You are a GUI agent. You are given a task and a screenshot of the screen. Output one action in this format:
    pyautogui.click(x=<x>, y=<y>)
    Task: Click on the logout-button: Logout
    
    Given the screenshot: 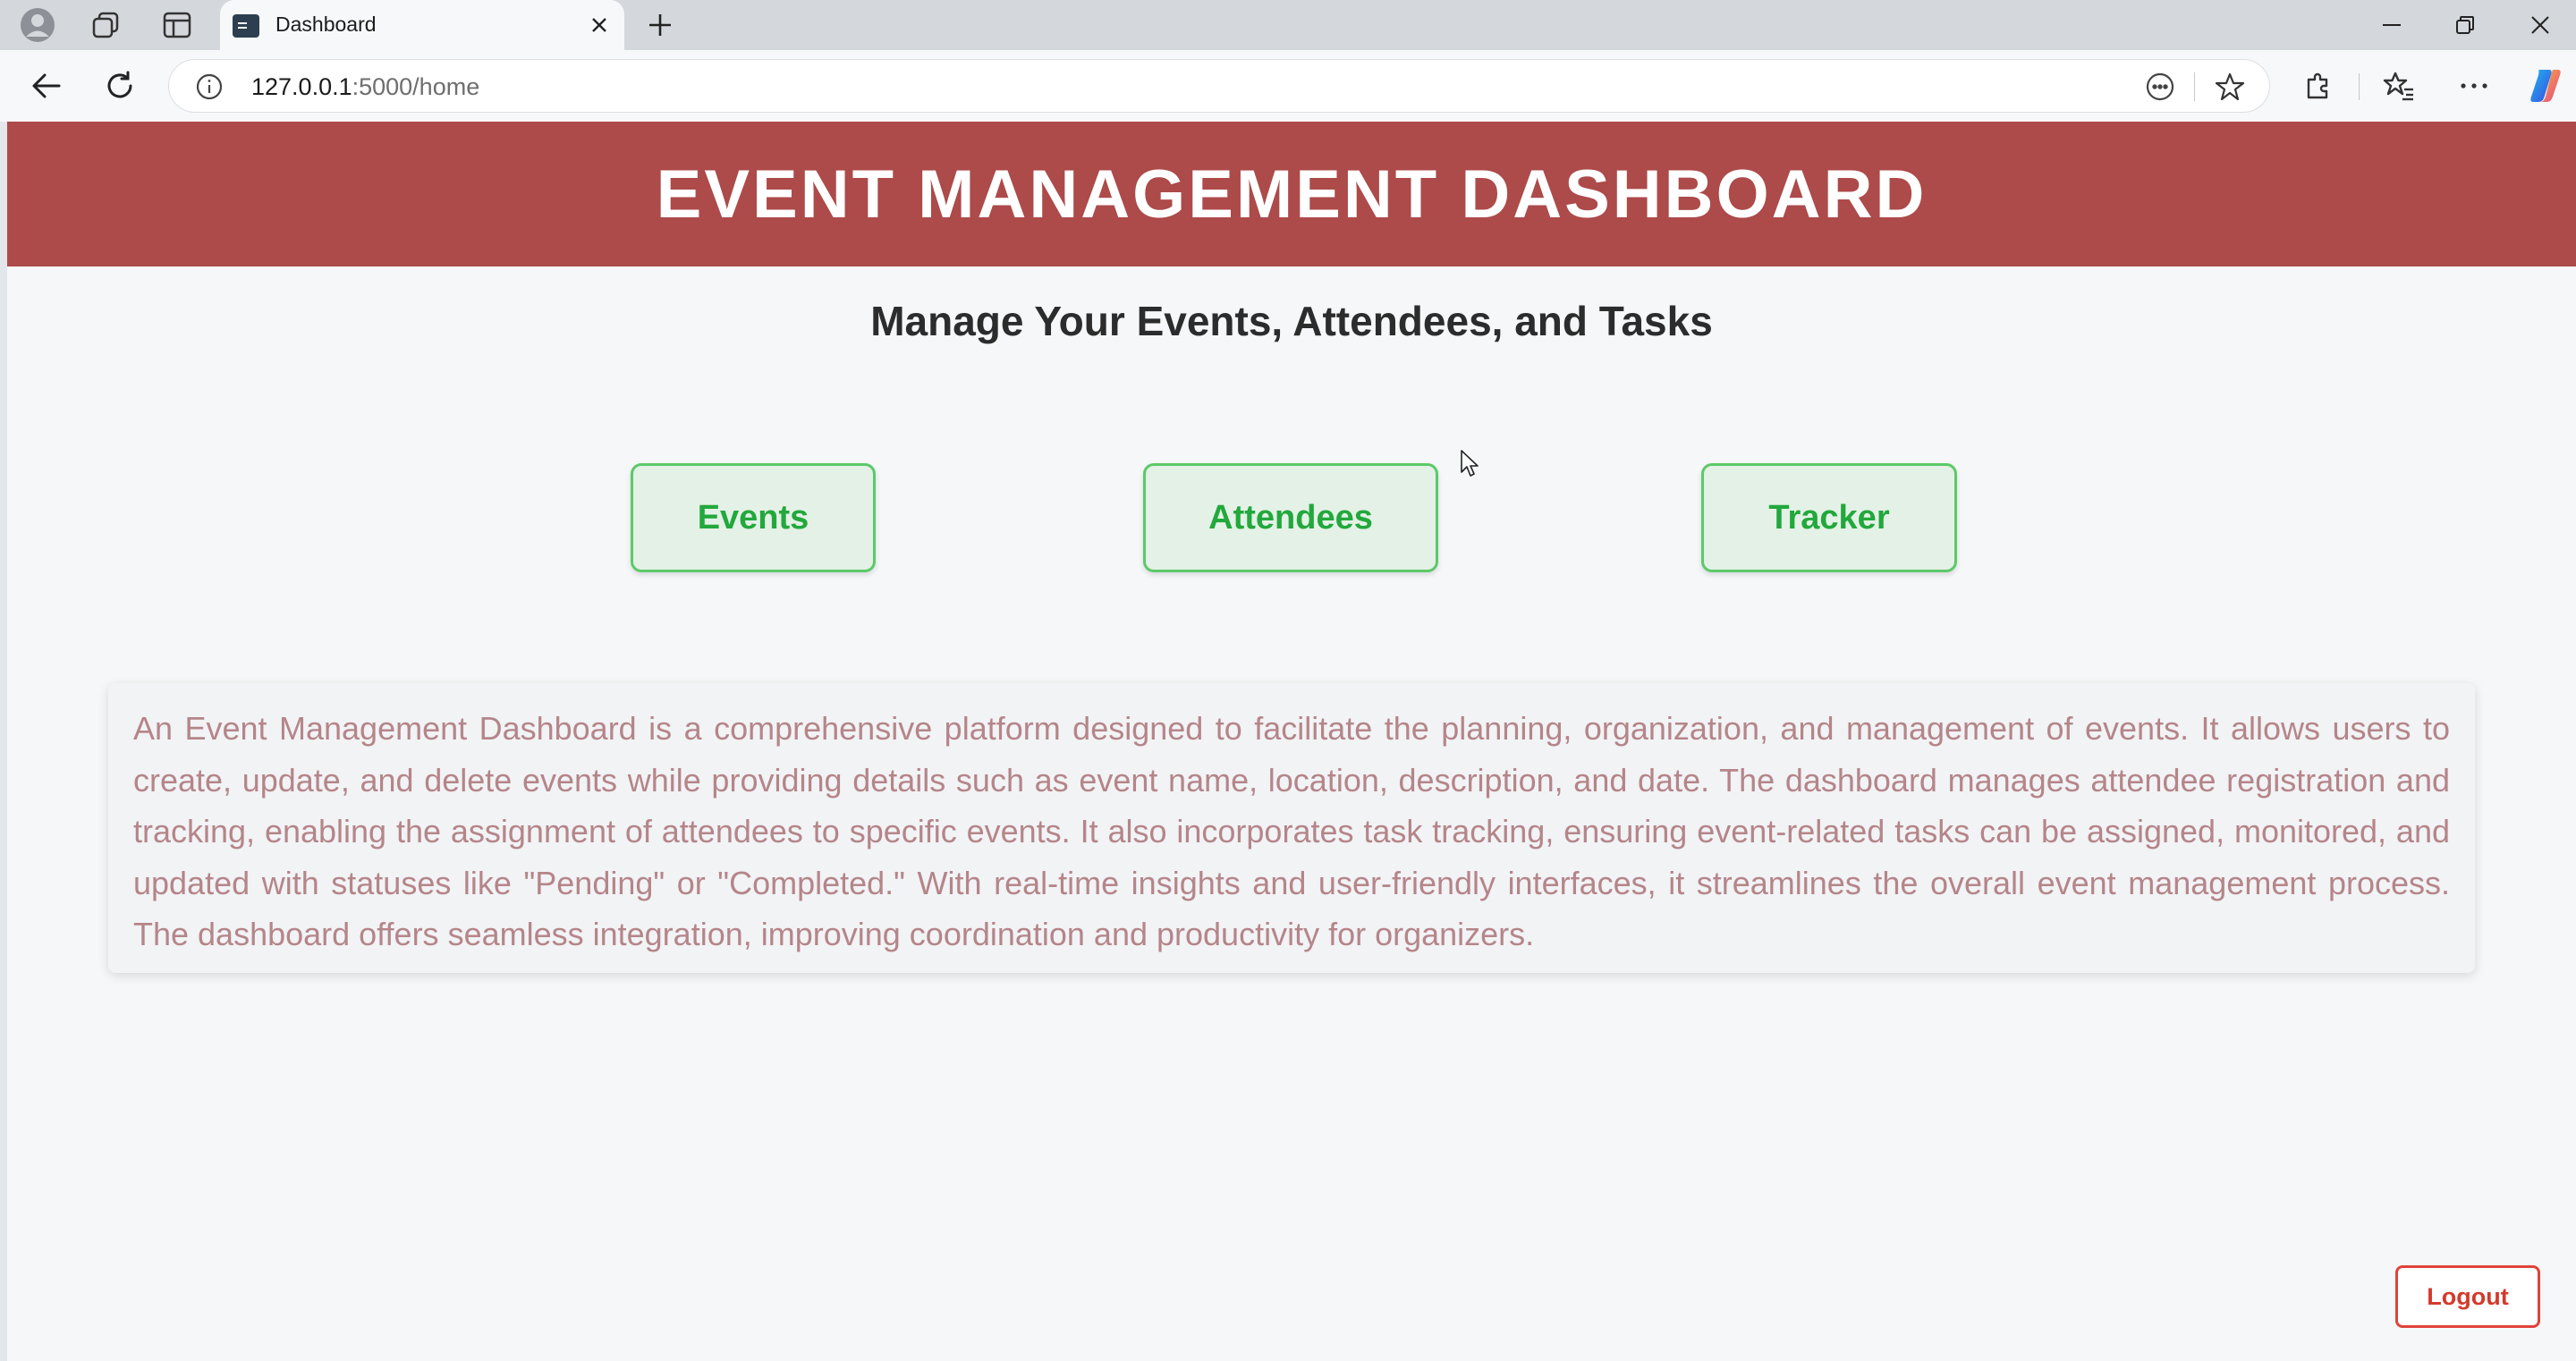 What is the action you would take?
    pyautogui.click(x=2467, y=1297)
    